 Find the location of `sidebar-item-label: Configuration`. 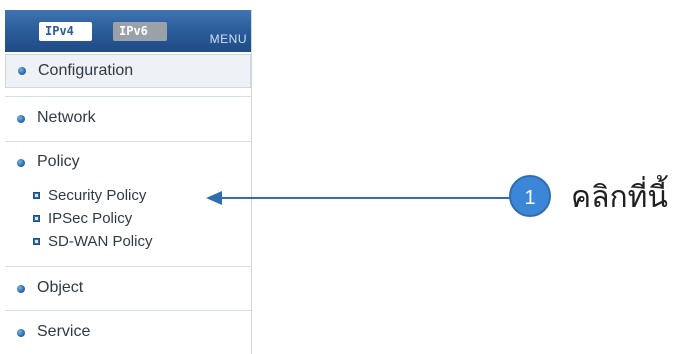

sidebar-item-label: Configuration is located at coordinates (86, 70).